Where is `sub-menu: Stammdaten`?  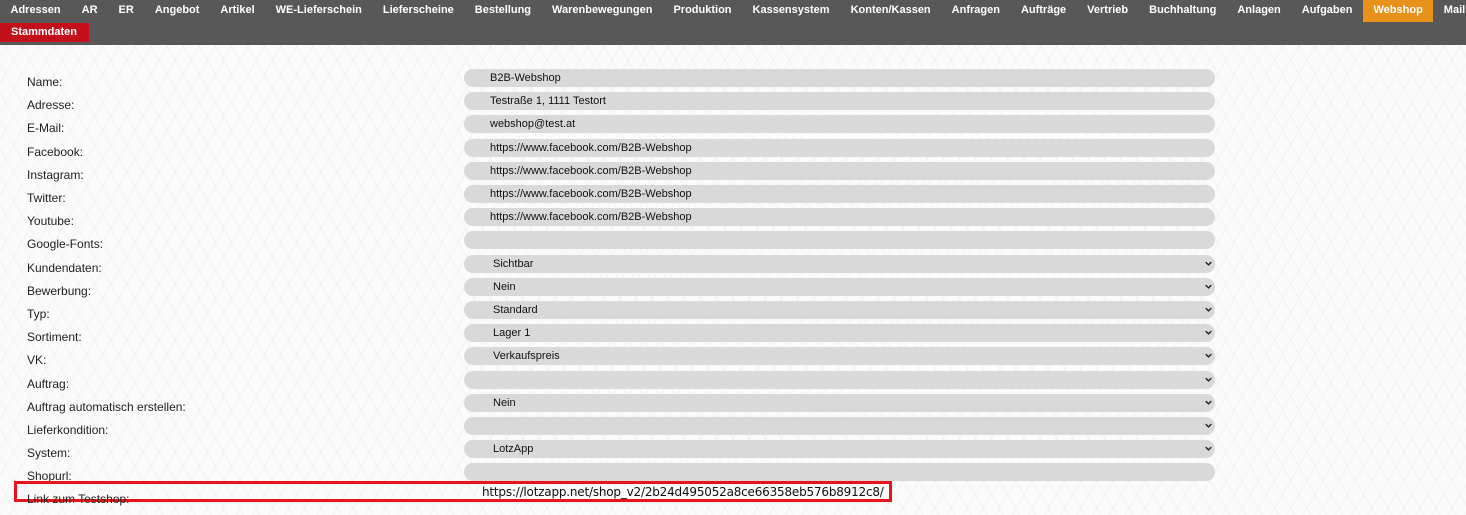 sub-menu: Stammdaten is located at coordinates (45, 32).